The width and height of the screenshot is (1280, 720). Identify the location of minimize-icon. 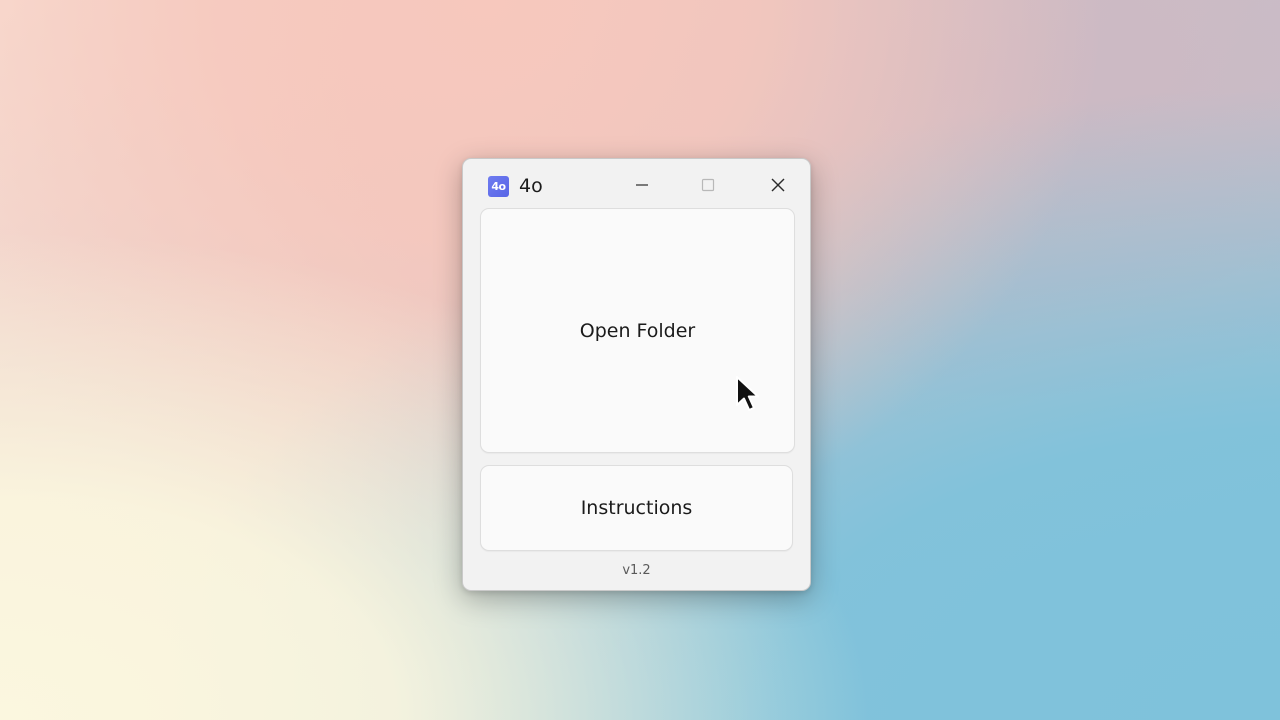
(642, 185).